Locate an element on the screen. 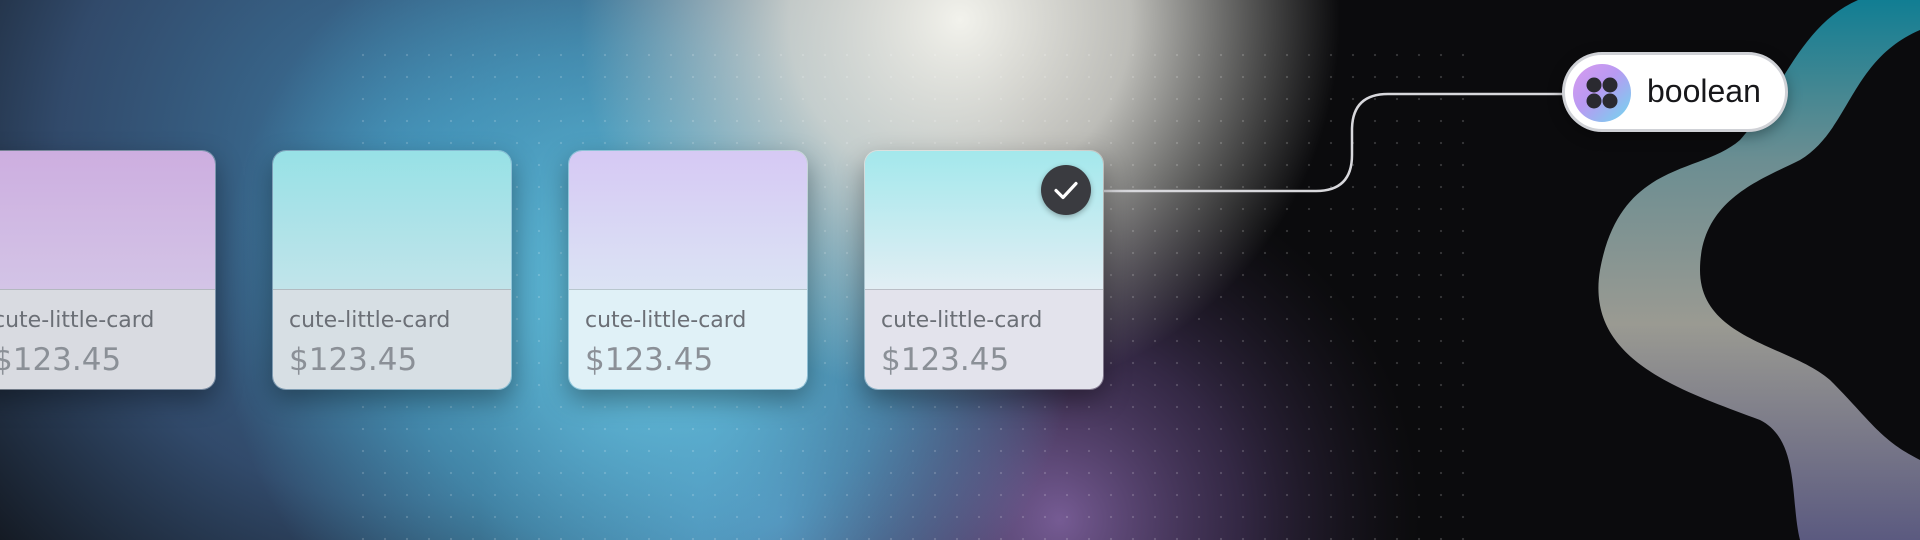 The height and width of the screenshot is (540, 1920). product-card-selected: cute-little-card $123.45 is located at coordinates (984, 270).